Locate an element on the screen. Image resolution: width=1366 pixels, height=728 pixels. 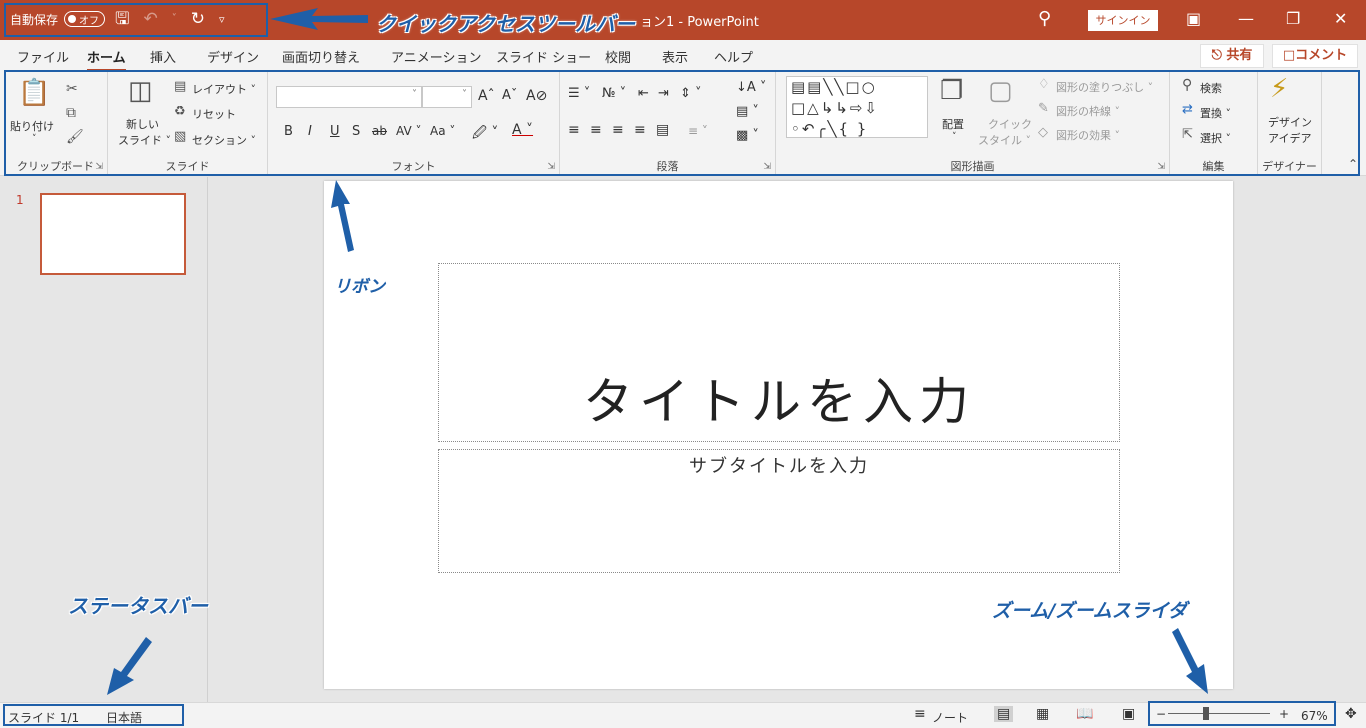
statusbar-annotation: ステータスバー is located at coordinates (138, 606).